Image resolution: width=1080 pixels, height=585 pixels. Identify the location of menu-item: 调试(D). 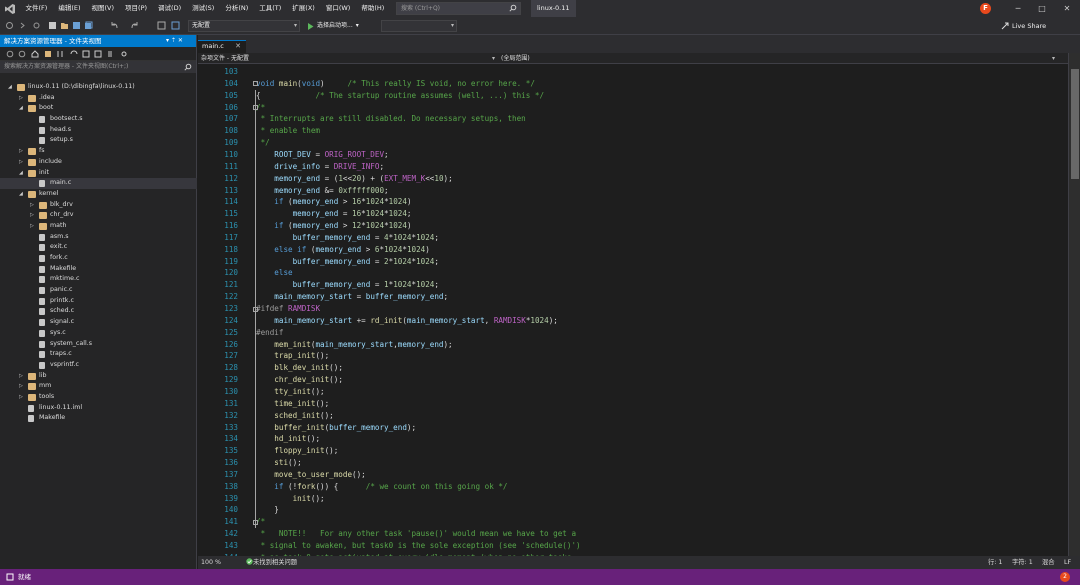
(170, 8).